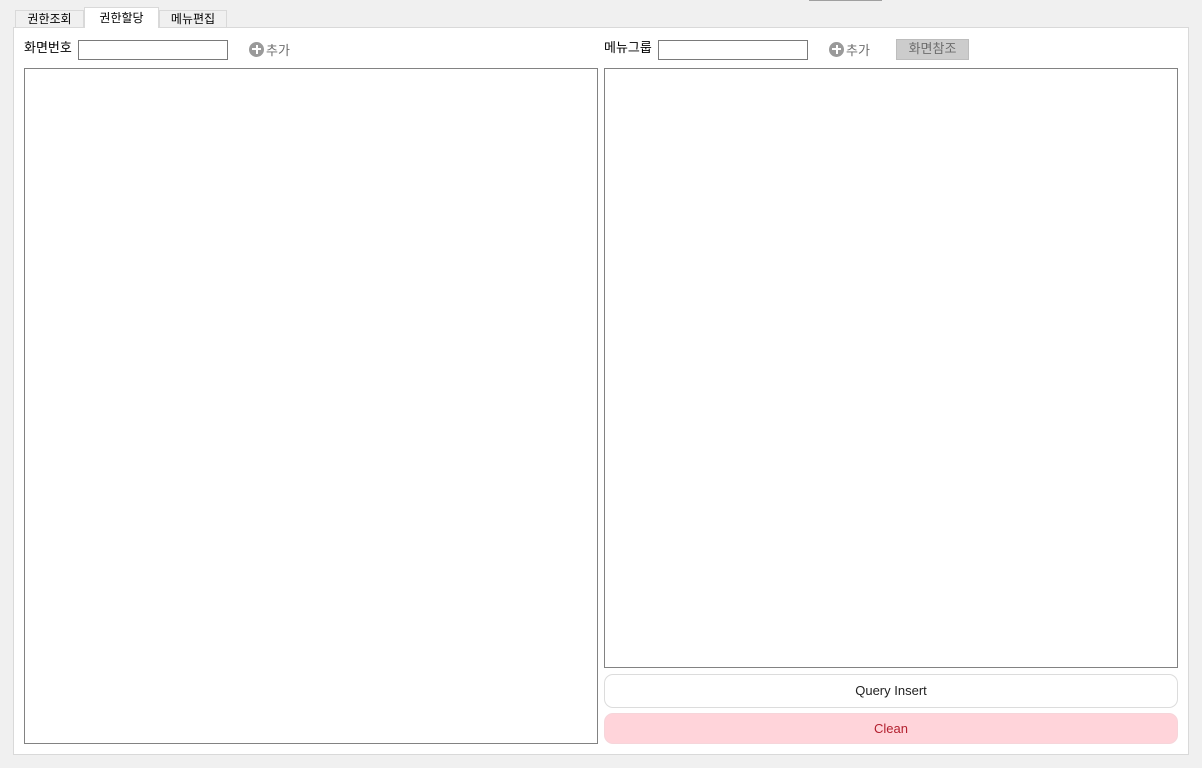  Describe the element at coordinates (858, 51) in the screenshot. I see `add-menu-group-label: 추가` at that location.